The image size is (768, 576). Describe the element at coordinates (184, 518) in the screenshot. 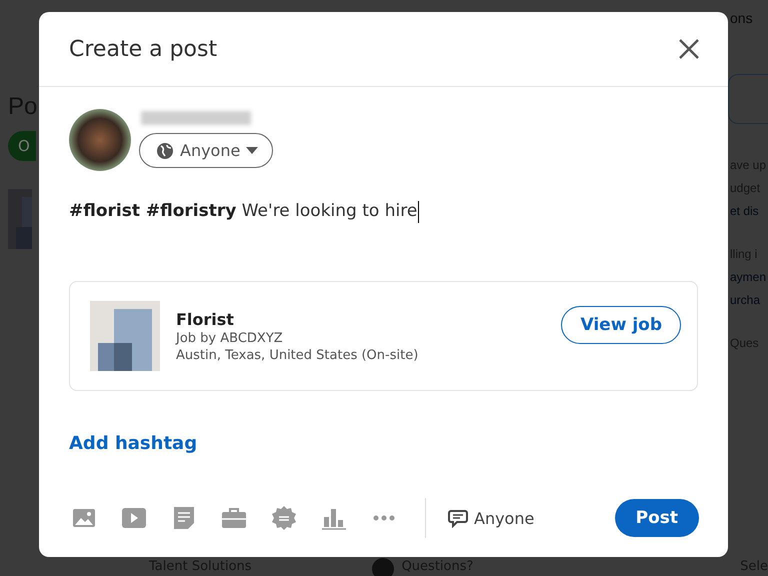

I see `document-icon` at that location.